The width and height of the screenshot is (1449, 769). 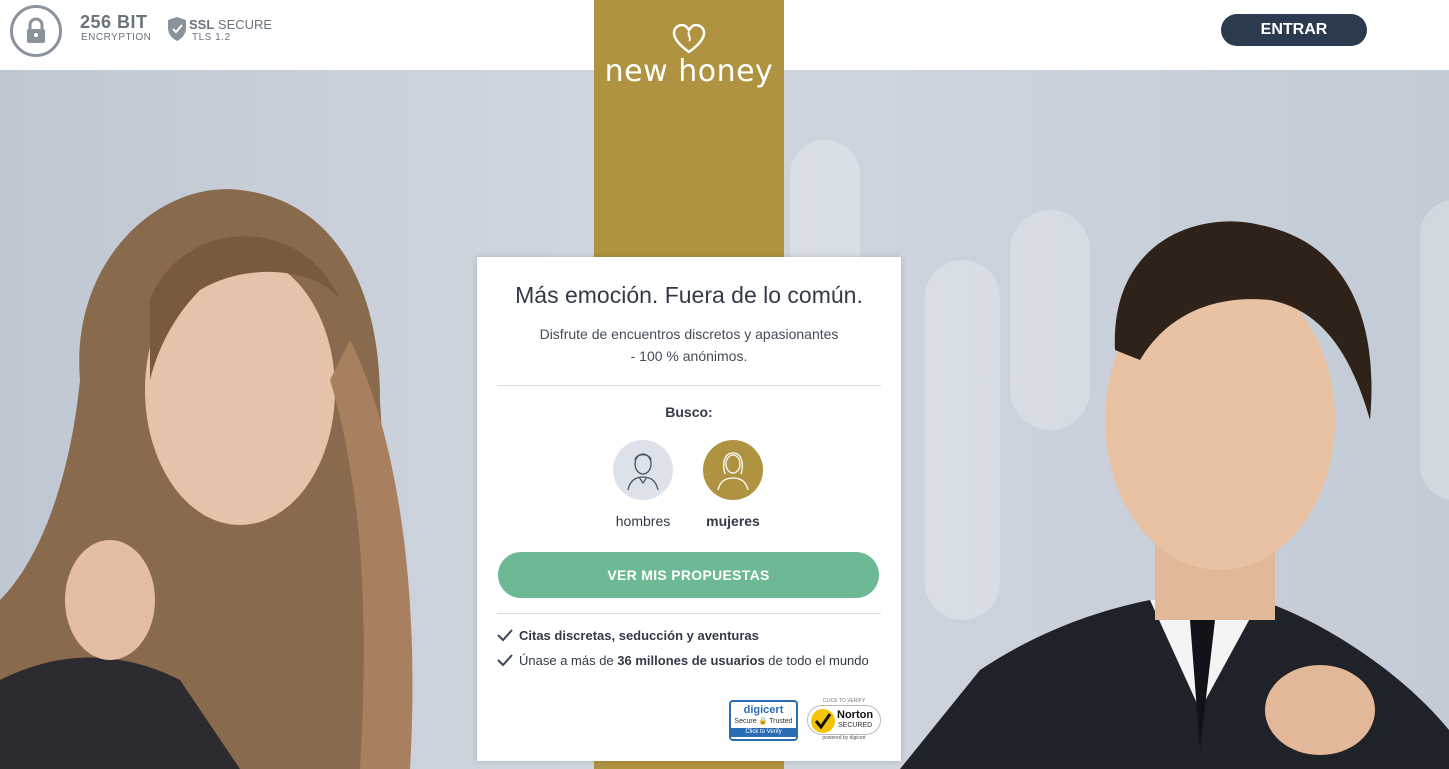 I want to click on norton-secured: SECURED, so click(x=855, y=725).